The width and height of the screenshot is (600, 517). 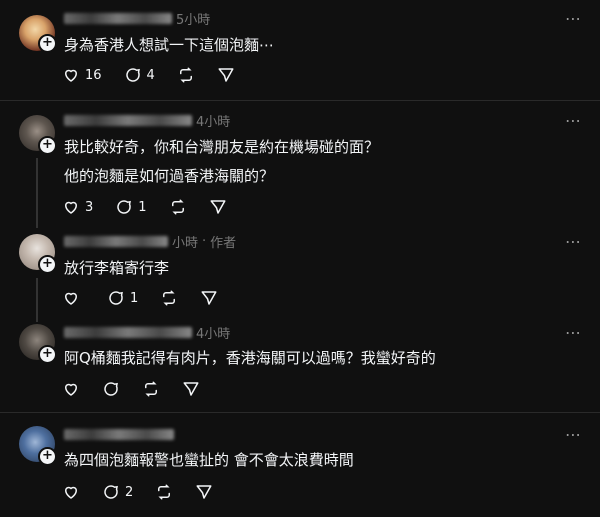 I want to click on like-button: 16, so click(x=82, y=75).